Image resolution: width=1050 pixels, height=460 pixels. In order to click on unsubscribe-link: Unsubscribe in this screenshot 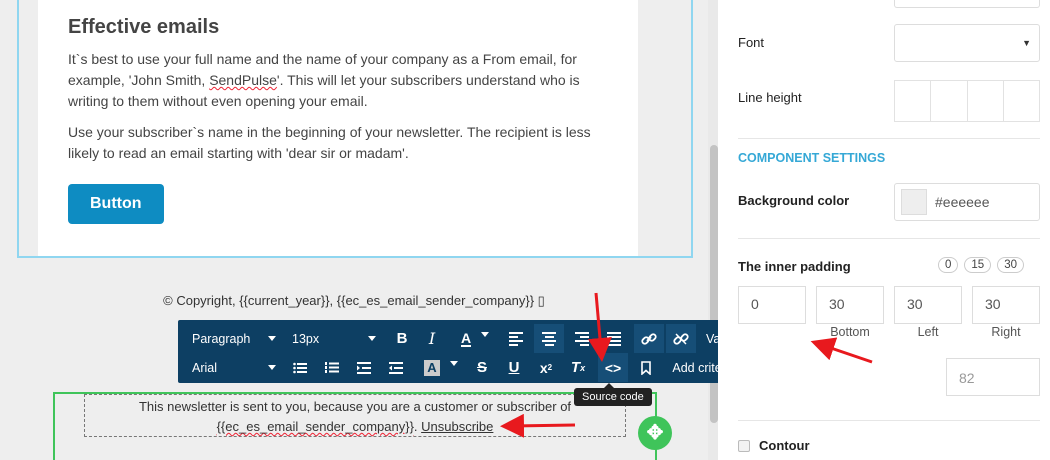, I will do `click(457, 426)`.